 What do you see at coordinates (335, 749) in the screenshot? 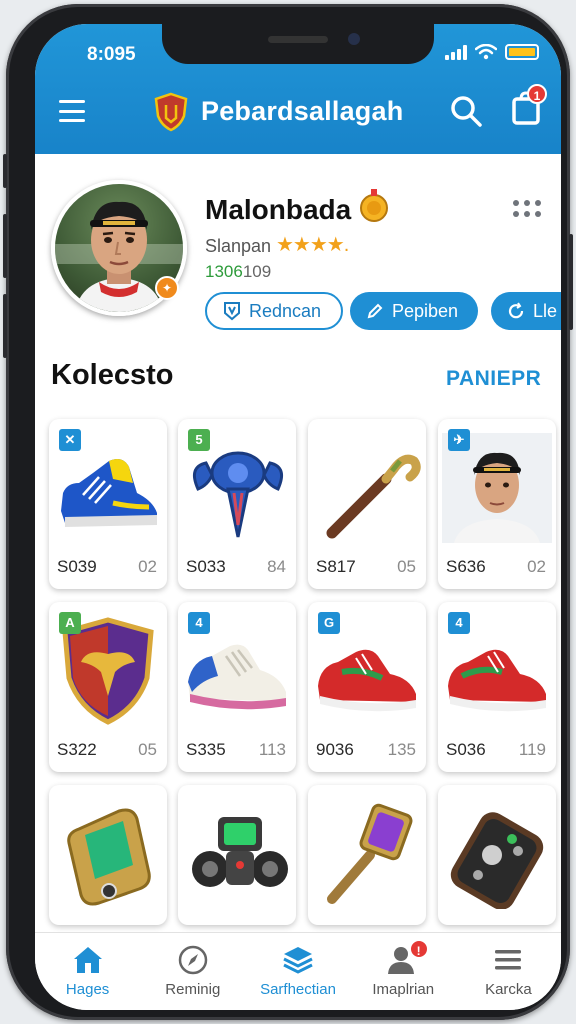
I see `card-code: 9036` at bounding box center [335, 749].